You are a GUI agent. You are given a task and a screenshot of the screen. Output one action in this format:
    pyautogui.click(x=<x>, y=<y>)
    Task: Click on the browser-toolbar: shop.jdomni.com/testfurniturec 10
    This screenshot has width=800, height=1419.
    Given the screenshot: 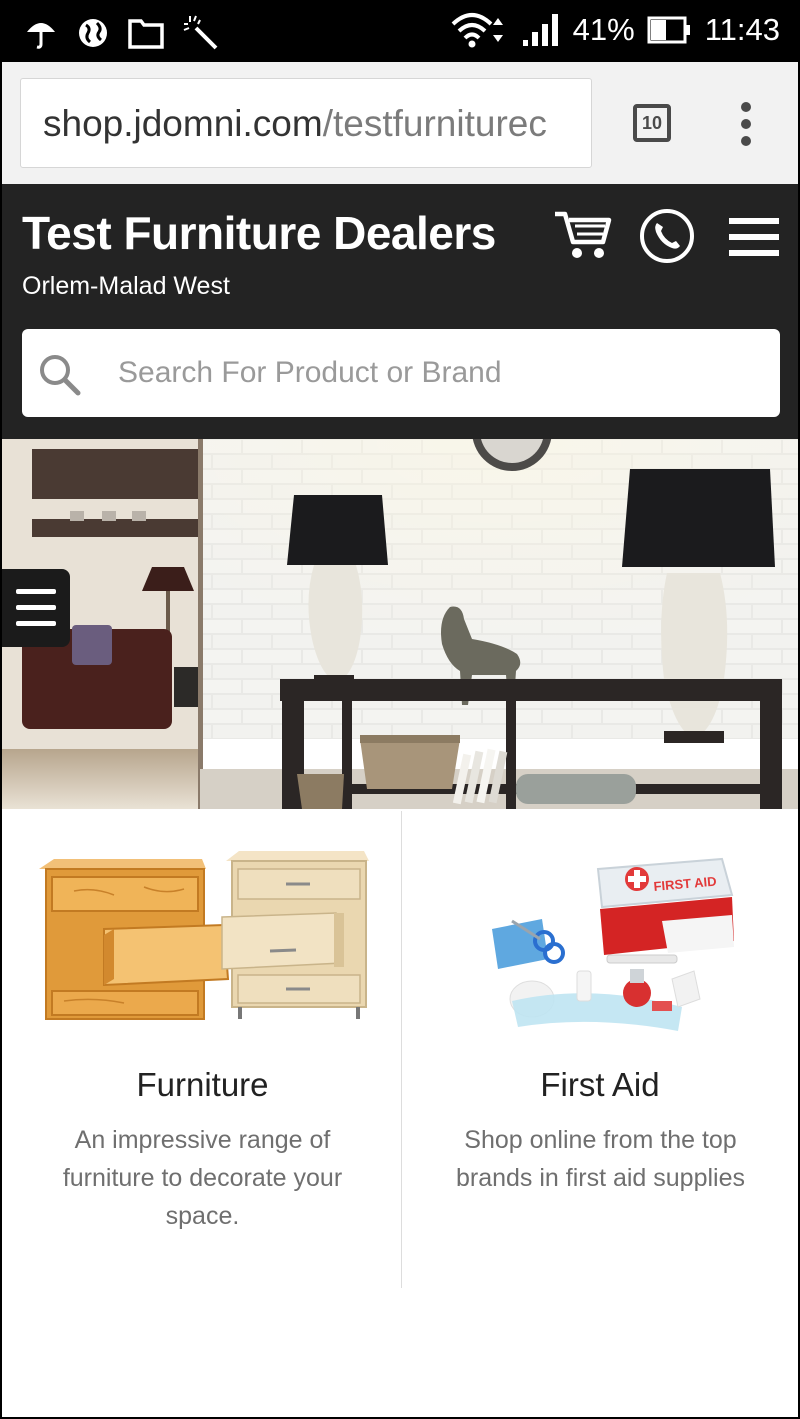 What is the action you would take?
    pyautogui.click(x=400, y=123)
    